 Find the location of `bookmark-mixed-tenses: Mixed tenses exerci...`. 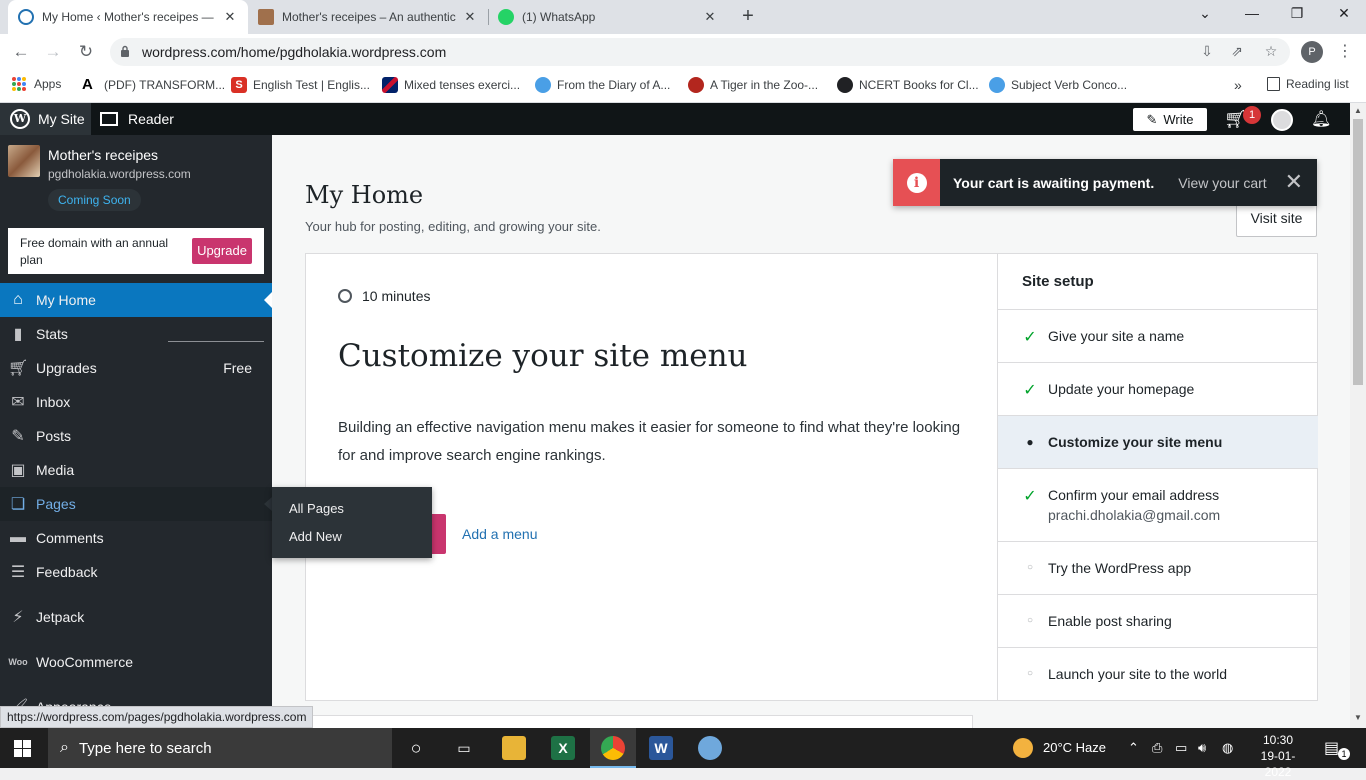

bookmark-mixed-tenses: Mixed tenses exerci... is located at coordinates (451, 85).